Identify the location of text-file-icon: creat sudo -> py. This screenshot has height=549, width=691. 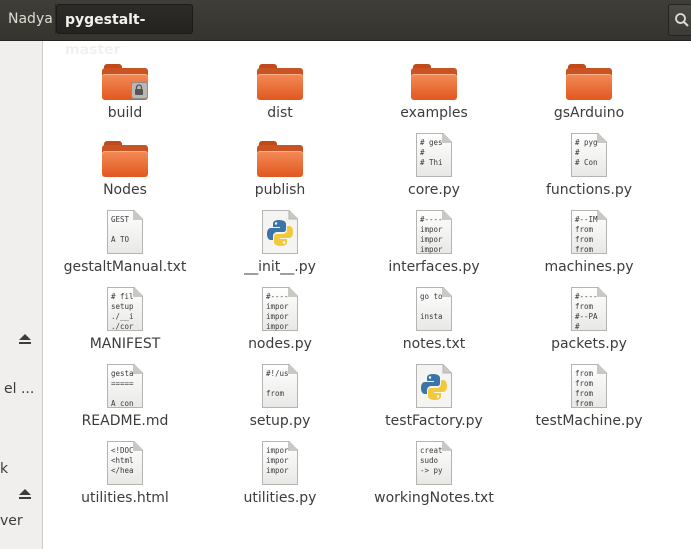
(434, 463).